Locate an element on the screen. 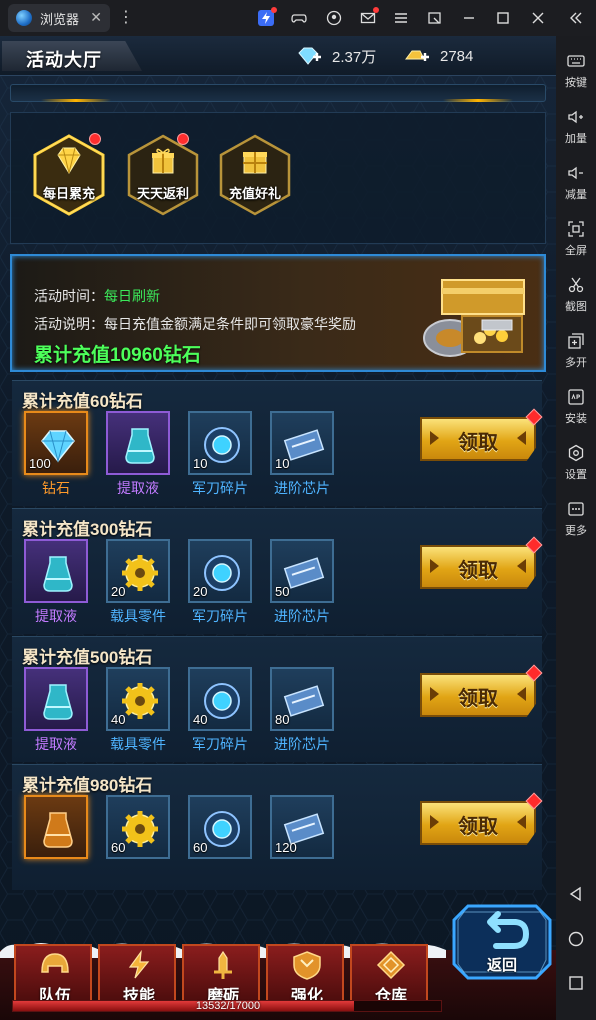 The width and height of the screenshot is (596, 1020). exp-progress-text: 13532/17000 is located at coordinates (228, 1006).